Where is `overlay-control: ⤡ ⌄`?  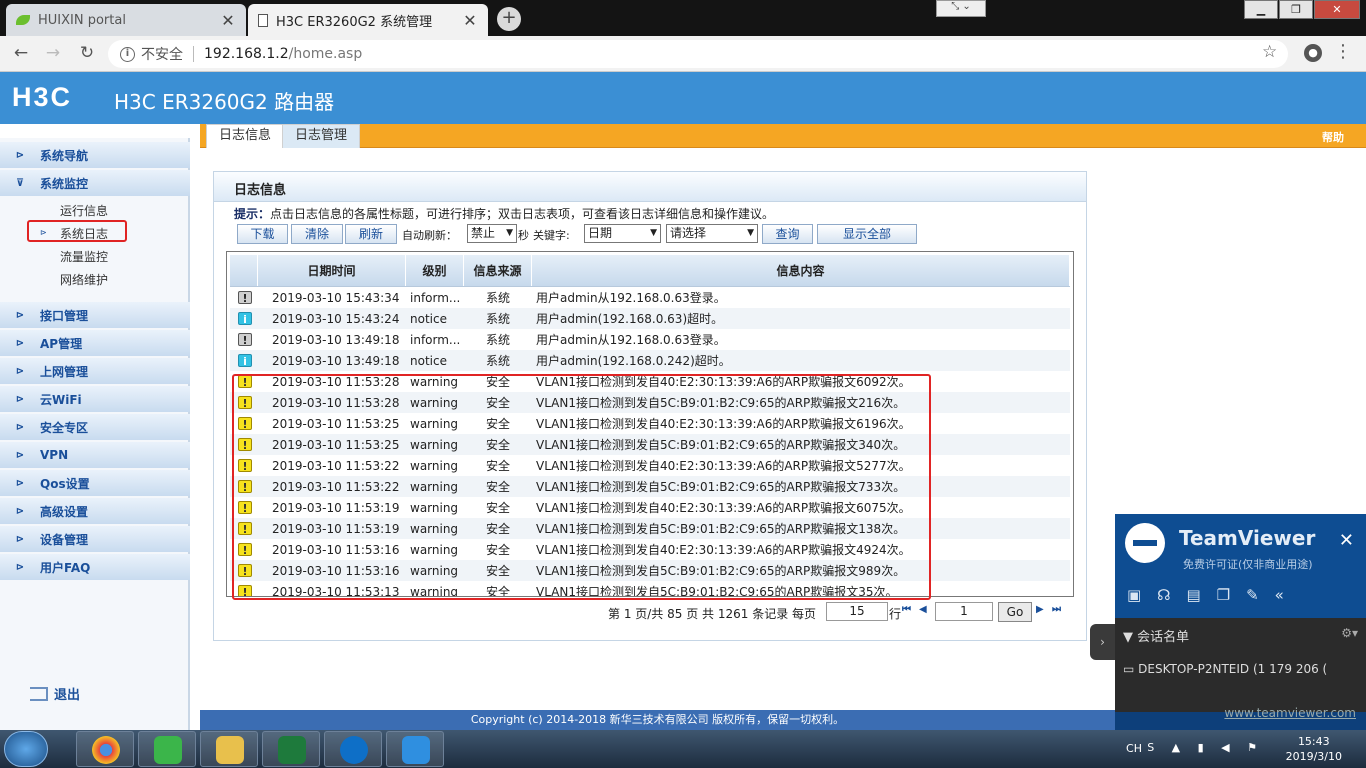 overlay-control: ⤡ ⌄ is located at coordinates (961, 8).